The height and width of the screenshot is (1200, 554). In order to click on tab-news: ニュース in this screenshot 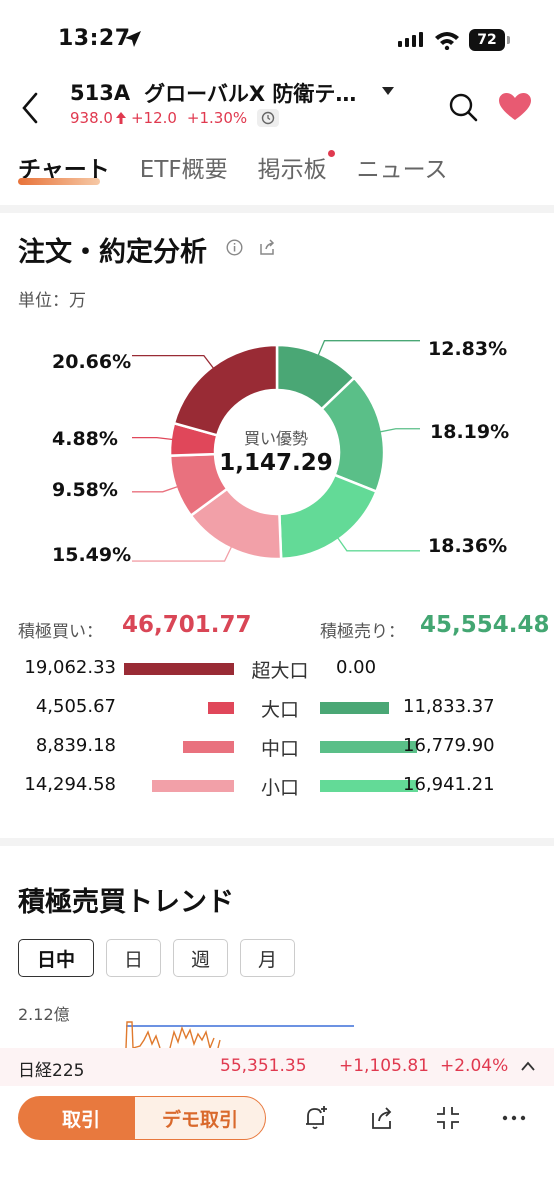, I will do `click(402, 167)`.